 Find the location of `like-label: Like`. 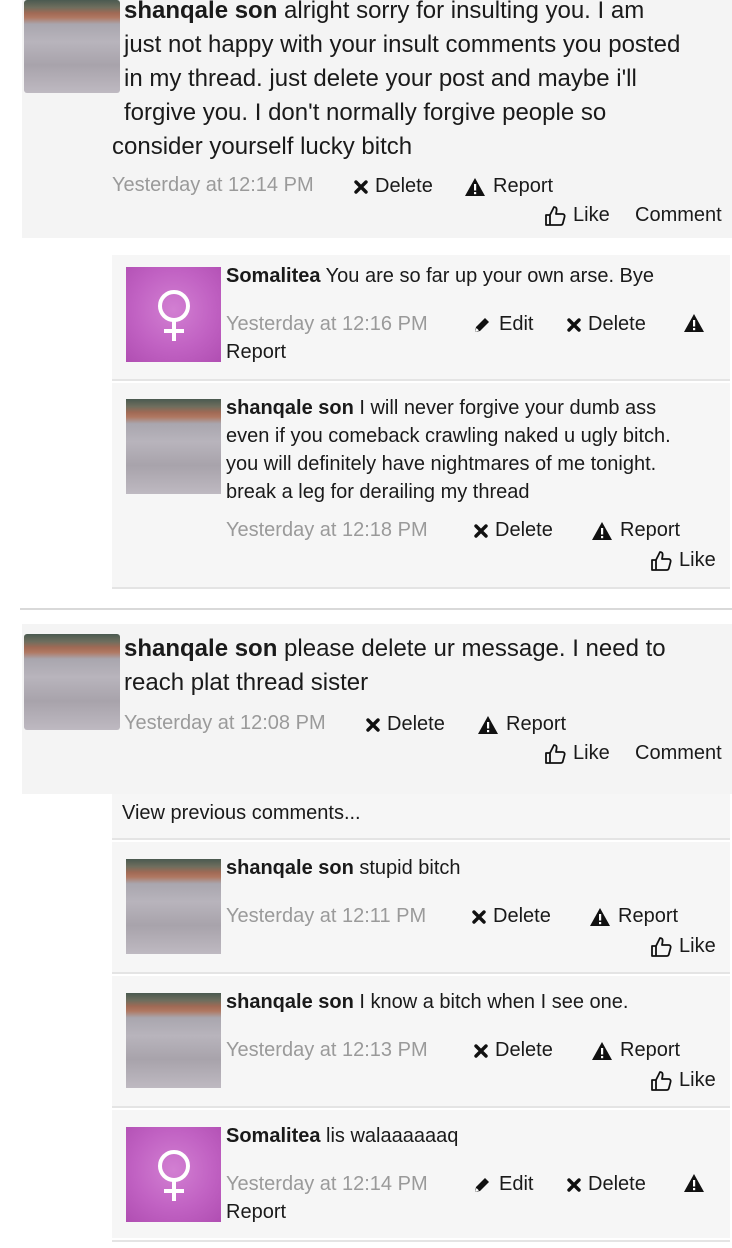

like-label: Like is located at coordinates (591, 215).